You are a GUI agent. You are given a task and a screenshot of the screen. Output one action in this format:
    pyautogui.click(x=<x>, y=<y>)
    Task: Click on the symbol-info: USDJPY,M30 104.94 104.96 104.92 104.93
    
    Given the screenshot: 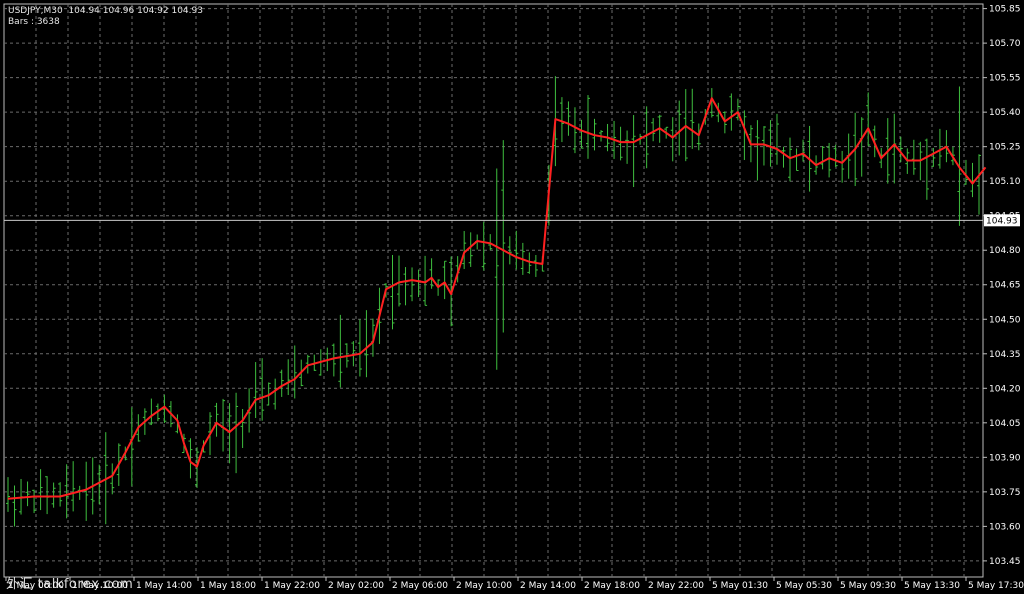 What is the action you would take?
    pyautogui.click(x=105, y=11)
    